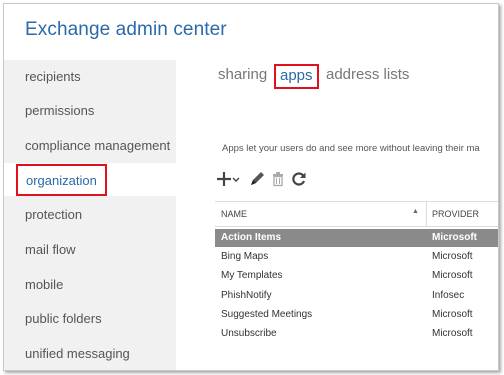 Image resolution: width=504 pixels, height=375 pixels. I want to click on table-row: My Templates Microsoft, so click(356, 276).